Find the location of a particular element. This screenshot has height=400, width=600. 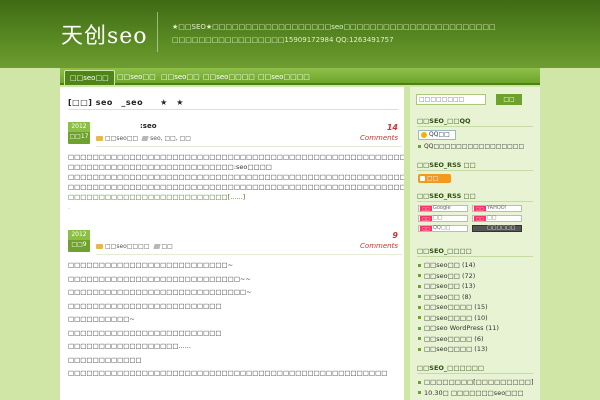

category-label: □□seo□□□□ (13) is located at coordinates (456, 349).